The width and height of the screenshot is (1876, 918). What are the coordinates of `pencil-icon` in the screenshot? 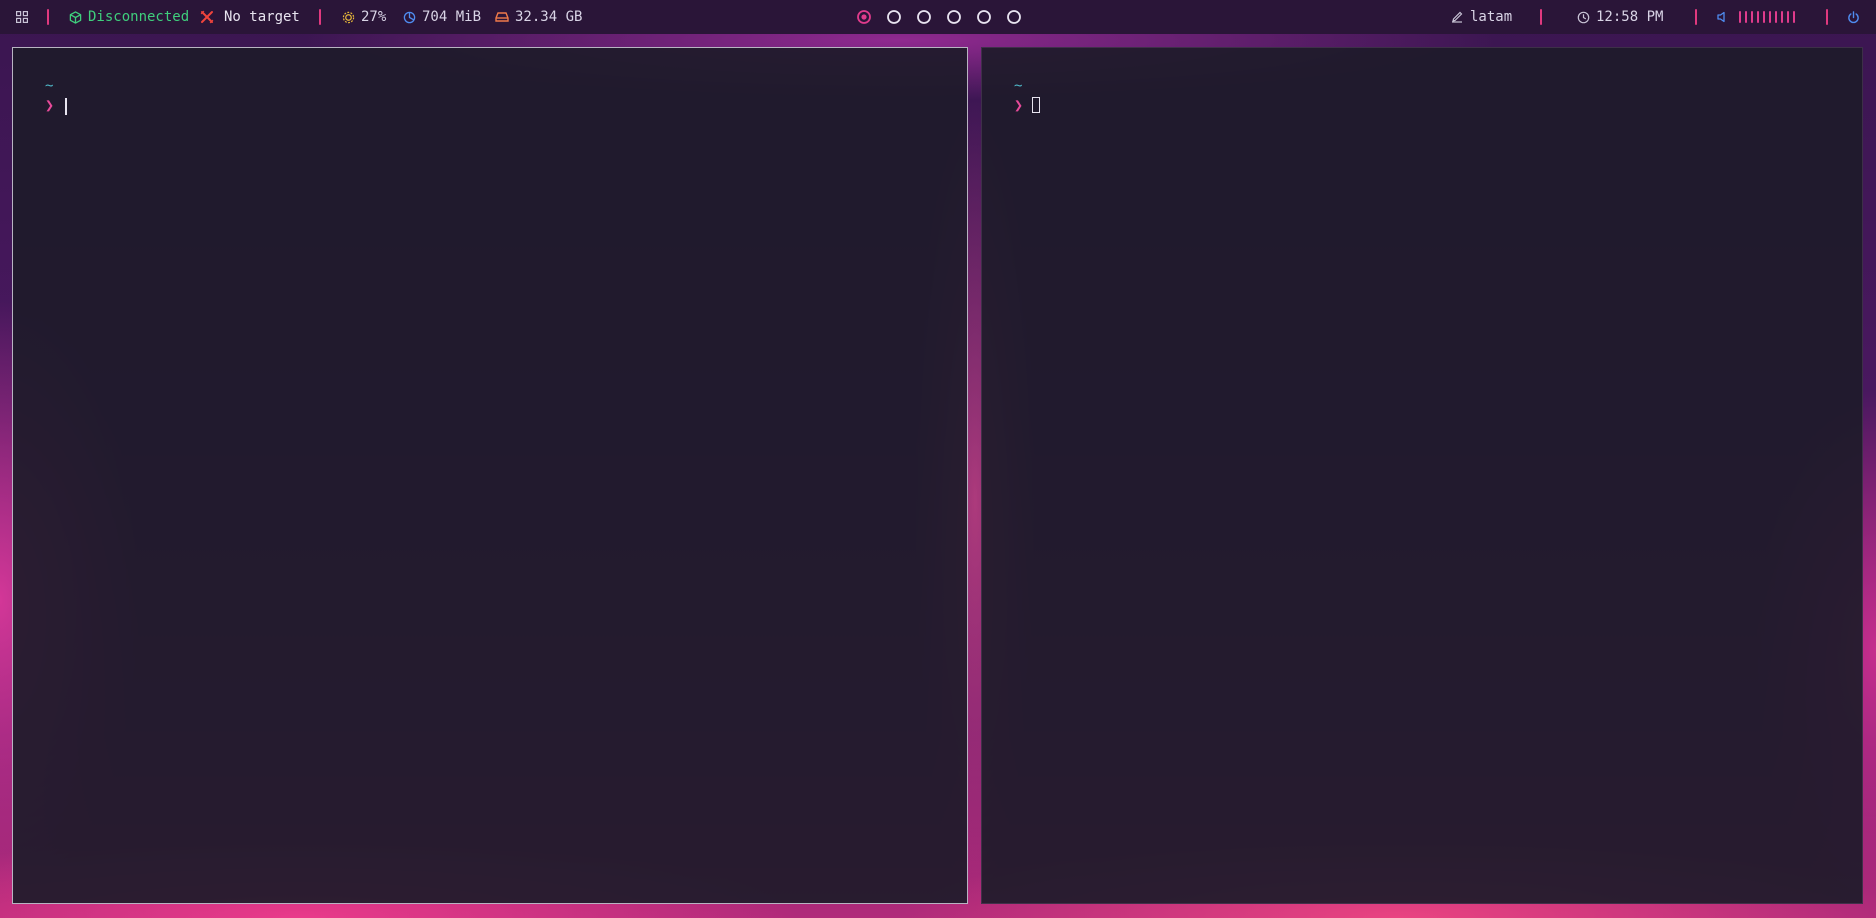 It's located at (1457, 17).